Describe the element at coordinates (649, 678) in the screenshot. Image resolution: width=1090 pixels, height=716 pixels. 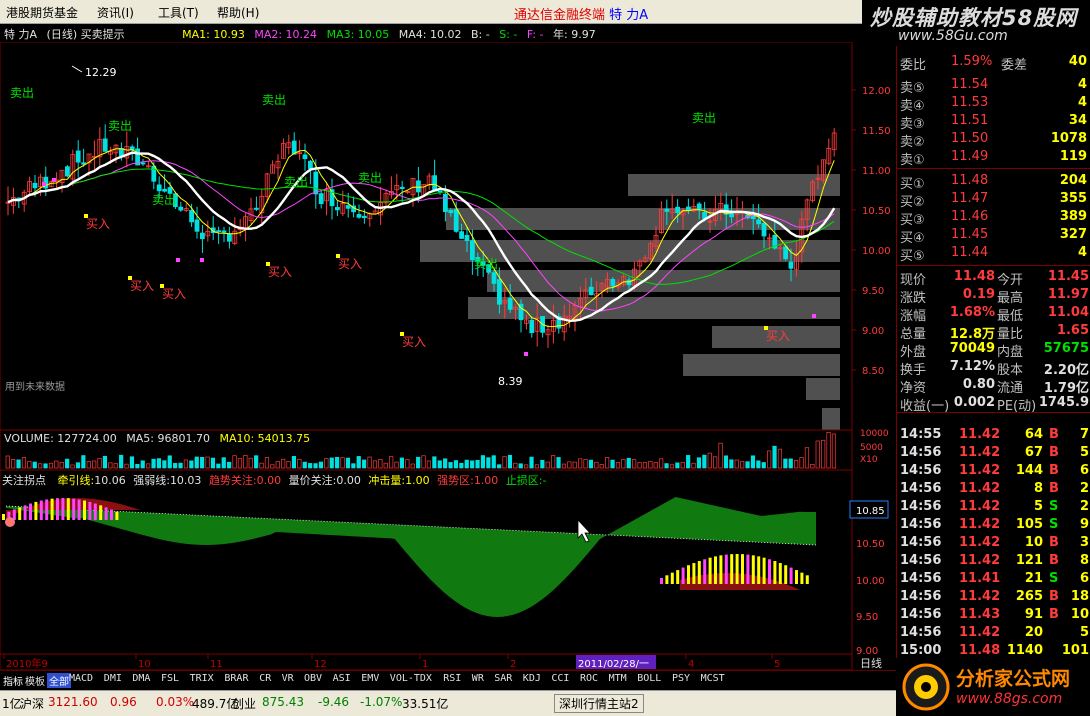
I see `tab-boll: BOLL` at that location.